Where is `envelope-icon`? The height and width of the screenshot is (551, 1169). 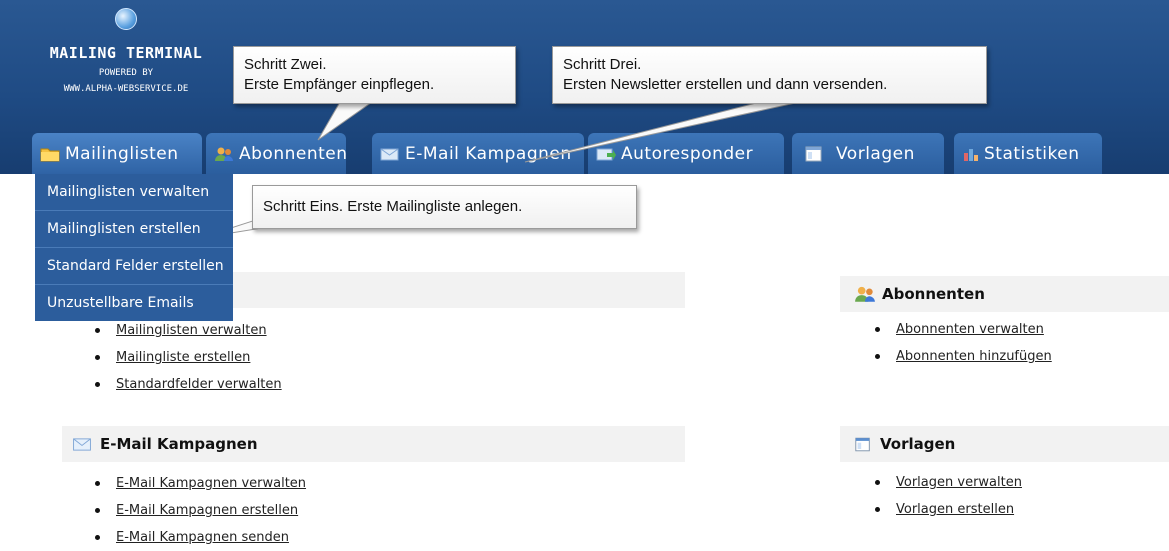
envelope-icon is located at coordinates (82, 444).